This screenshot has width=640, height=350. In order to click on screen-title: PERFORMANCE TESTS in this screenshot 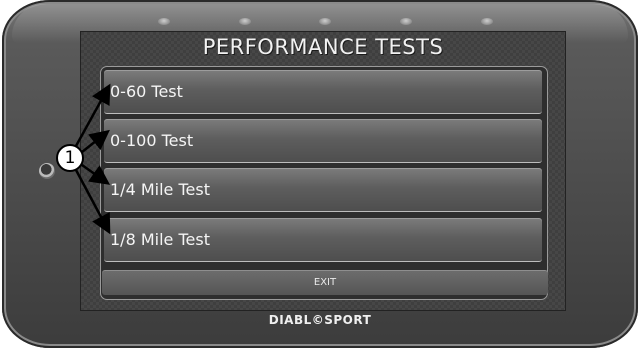, I will do `click(323, 47)`.